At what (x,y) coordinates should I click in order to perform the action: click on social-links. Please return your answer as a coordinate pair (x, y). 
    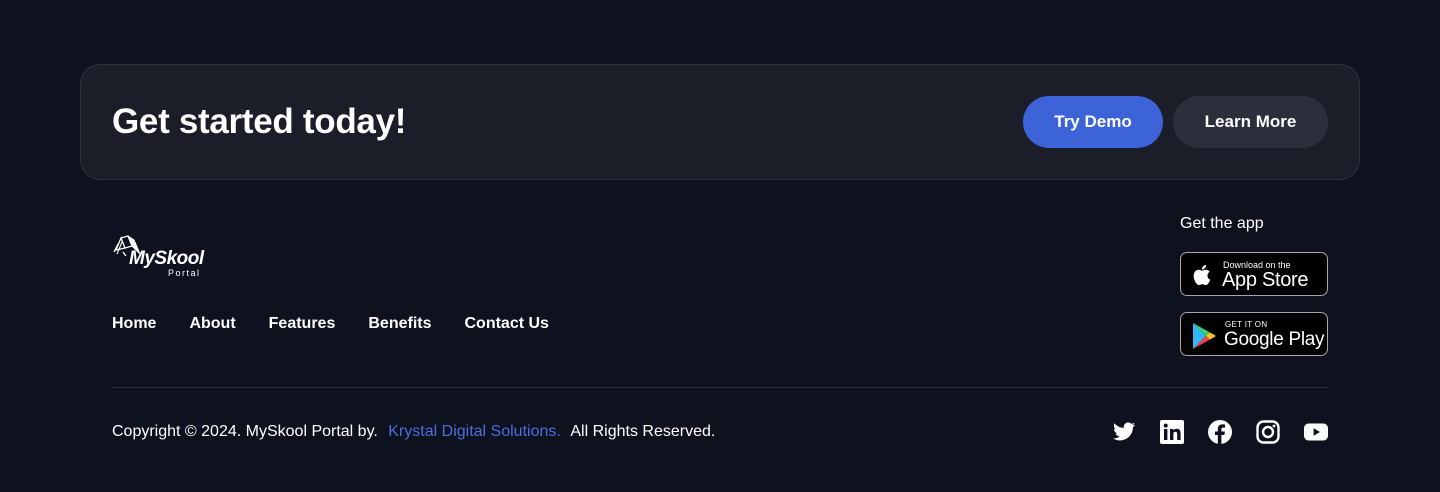
    Looking at the image, I should click on (1220, 432).